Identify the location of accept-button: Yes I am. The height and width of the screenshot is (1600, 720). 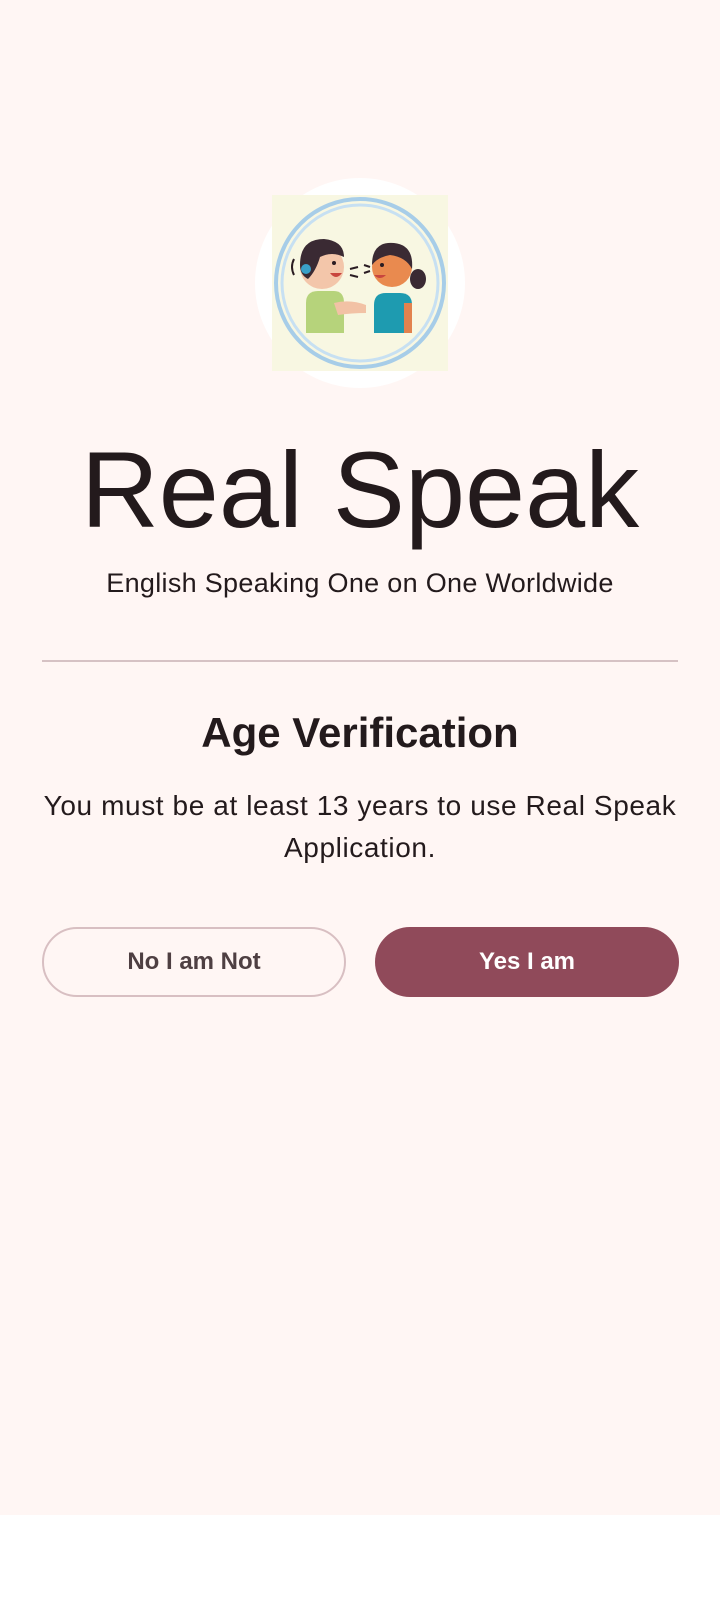
(527, 962).